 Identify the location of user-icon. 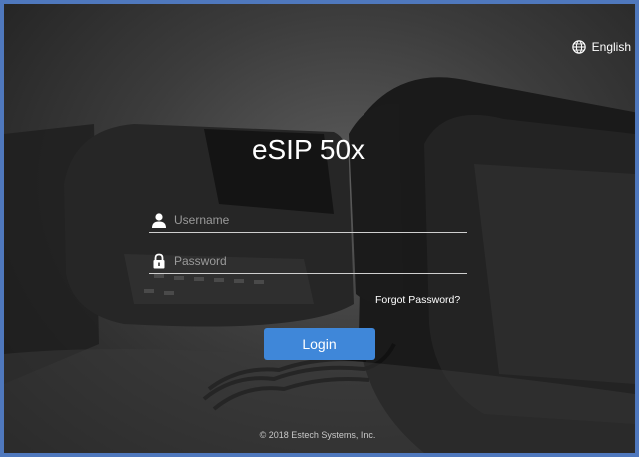
(159, 220).